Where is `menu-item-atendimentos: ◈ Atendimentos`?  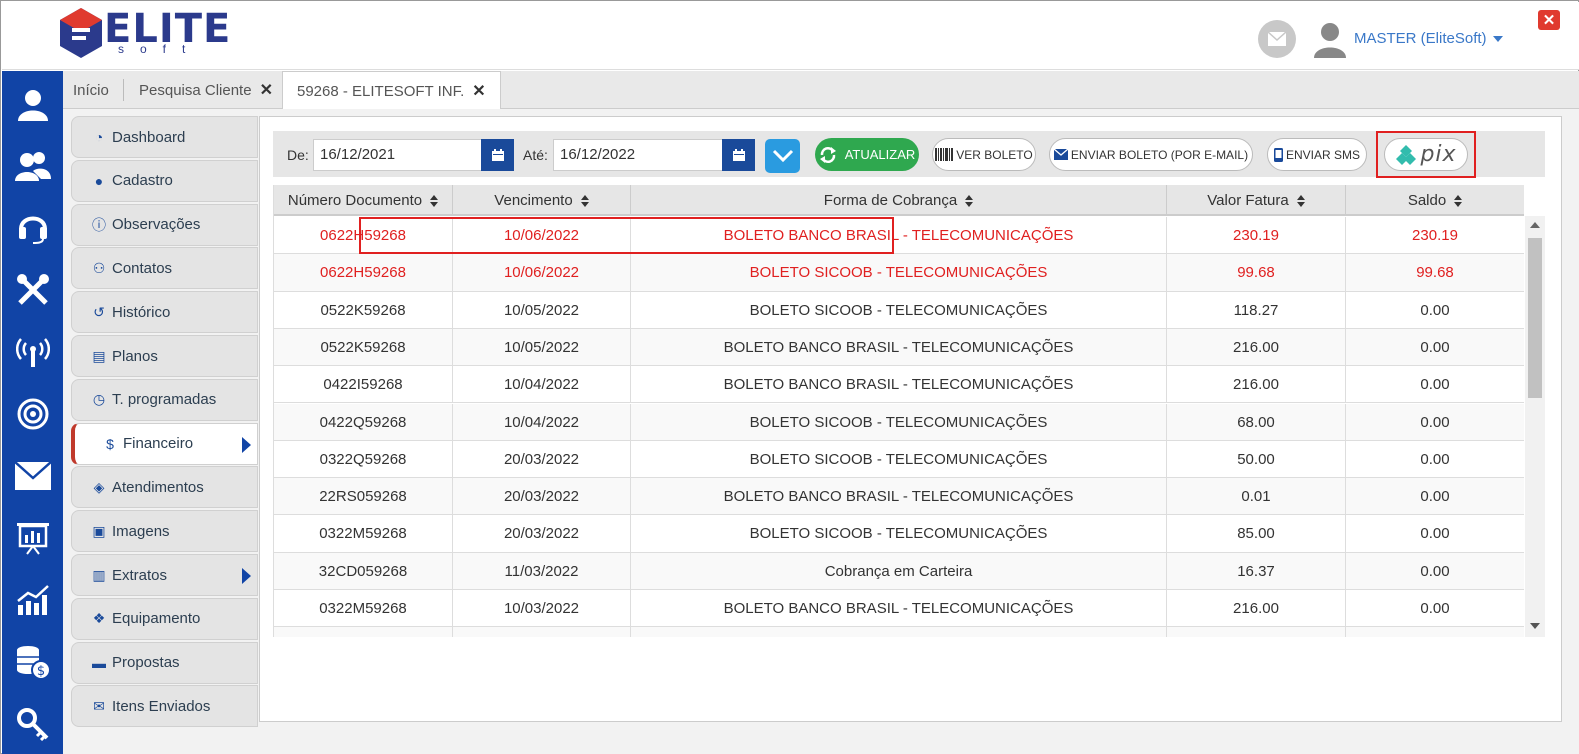
menu-item-atendimentos: ◈ Atendimentos is located at coordinates (164, 487).